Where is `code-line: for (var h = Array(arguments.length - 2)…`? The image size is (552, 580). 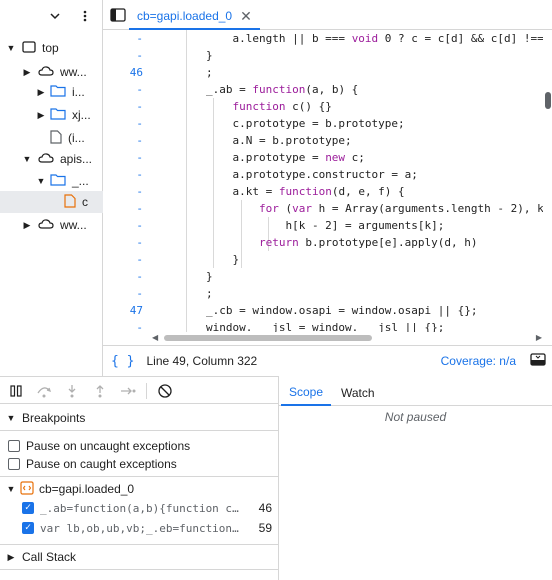 code-line: for (var h = Array(arguments.length - 2)… is located at coordinates (348, 208).